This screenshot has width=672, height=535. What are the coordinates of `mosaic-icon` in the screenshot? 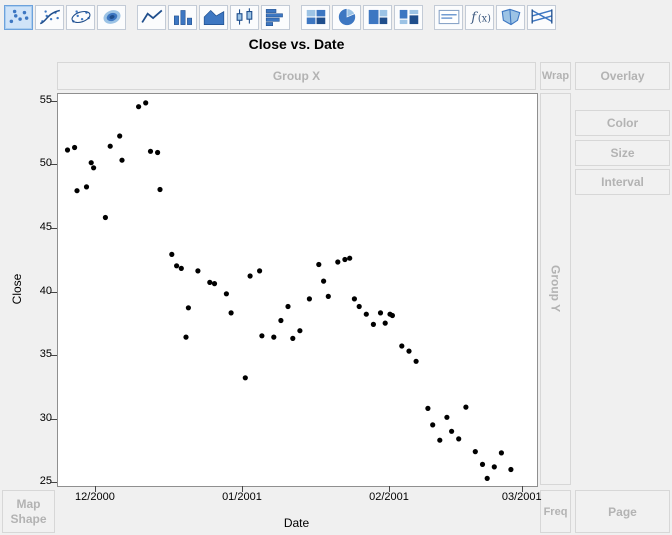 It's located at (408, 17).